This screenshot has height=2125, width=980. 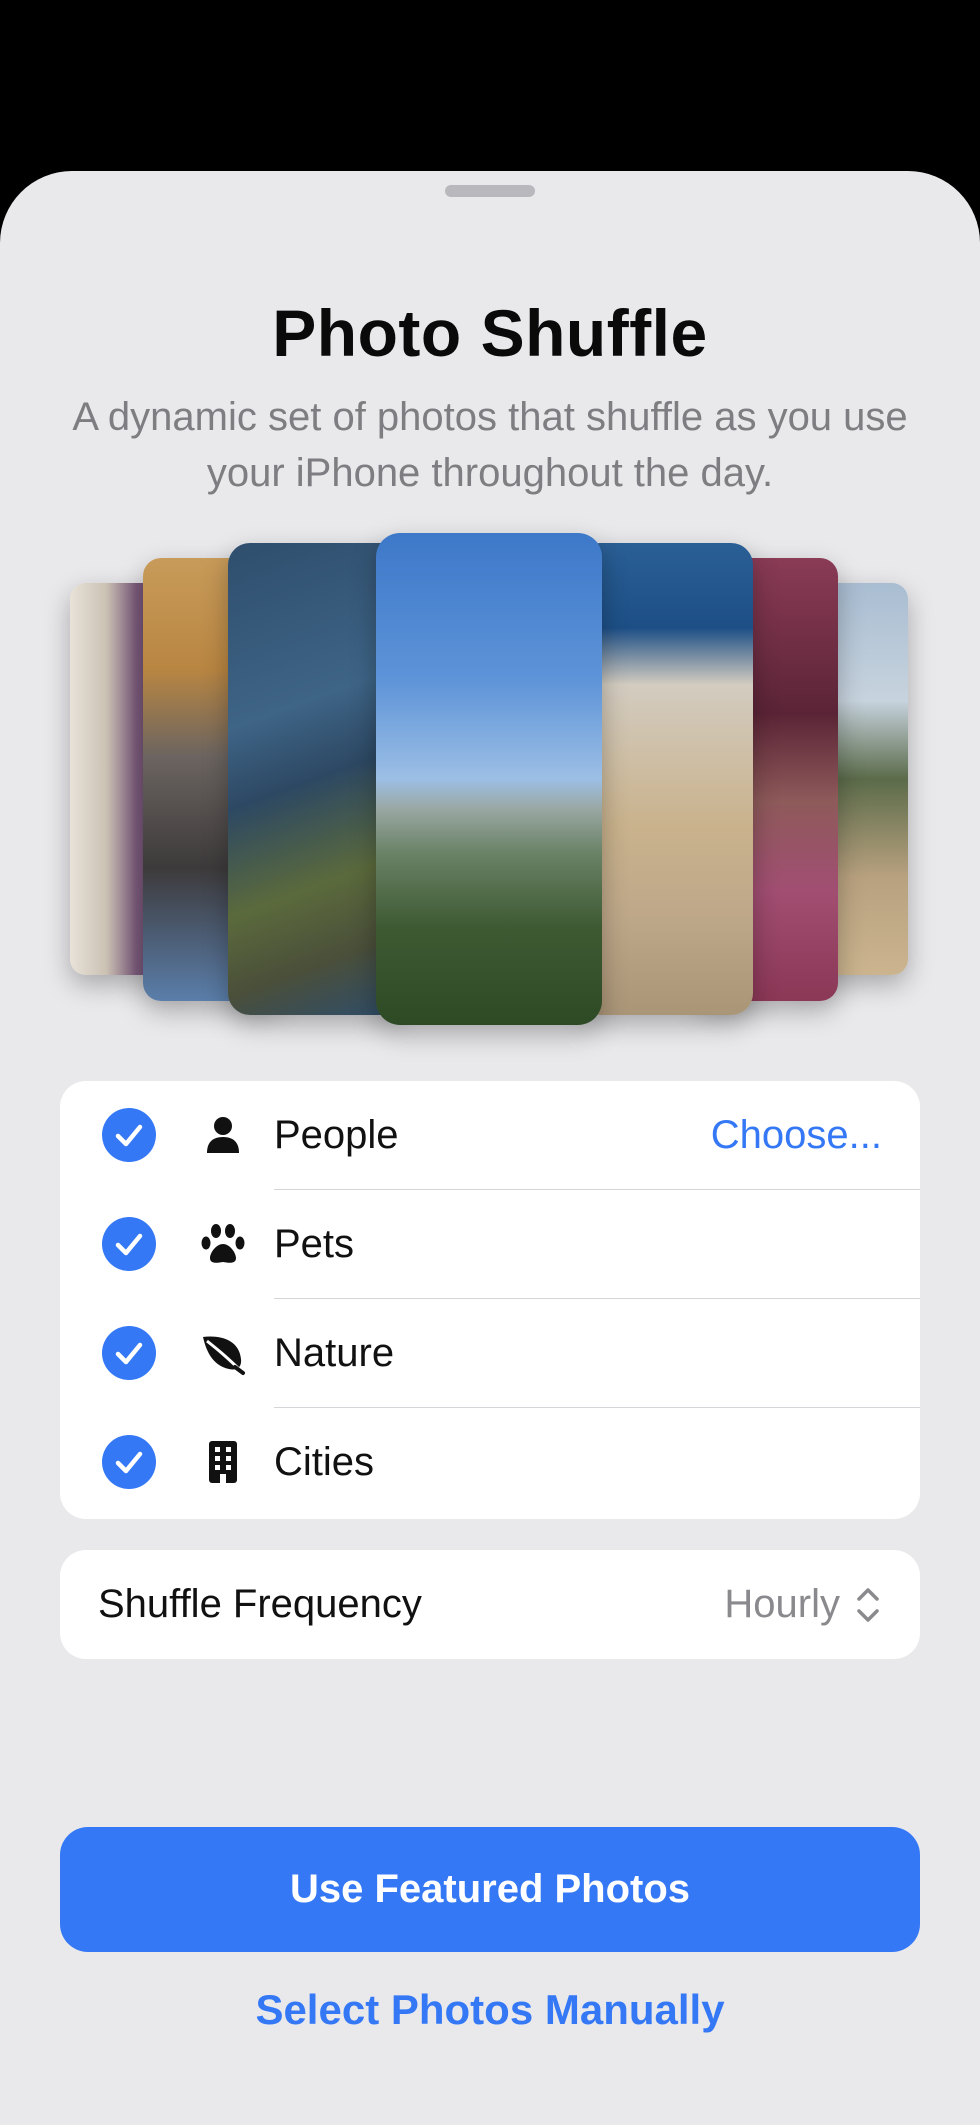 I want to click on category-row-cities: Cities, so click(x=490, y=1462).